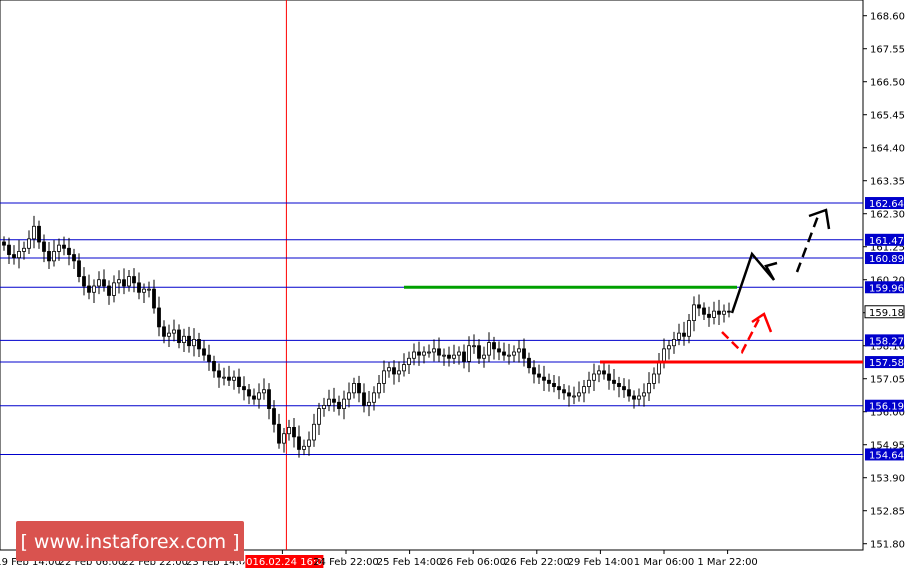 Image resolution: width=907 pixels, height=573 pixels. What do you see at coordinates (887, 116) in the screenshot?
I see `y-tick-label: 165.45` at bounding box center [887, 116].